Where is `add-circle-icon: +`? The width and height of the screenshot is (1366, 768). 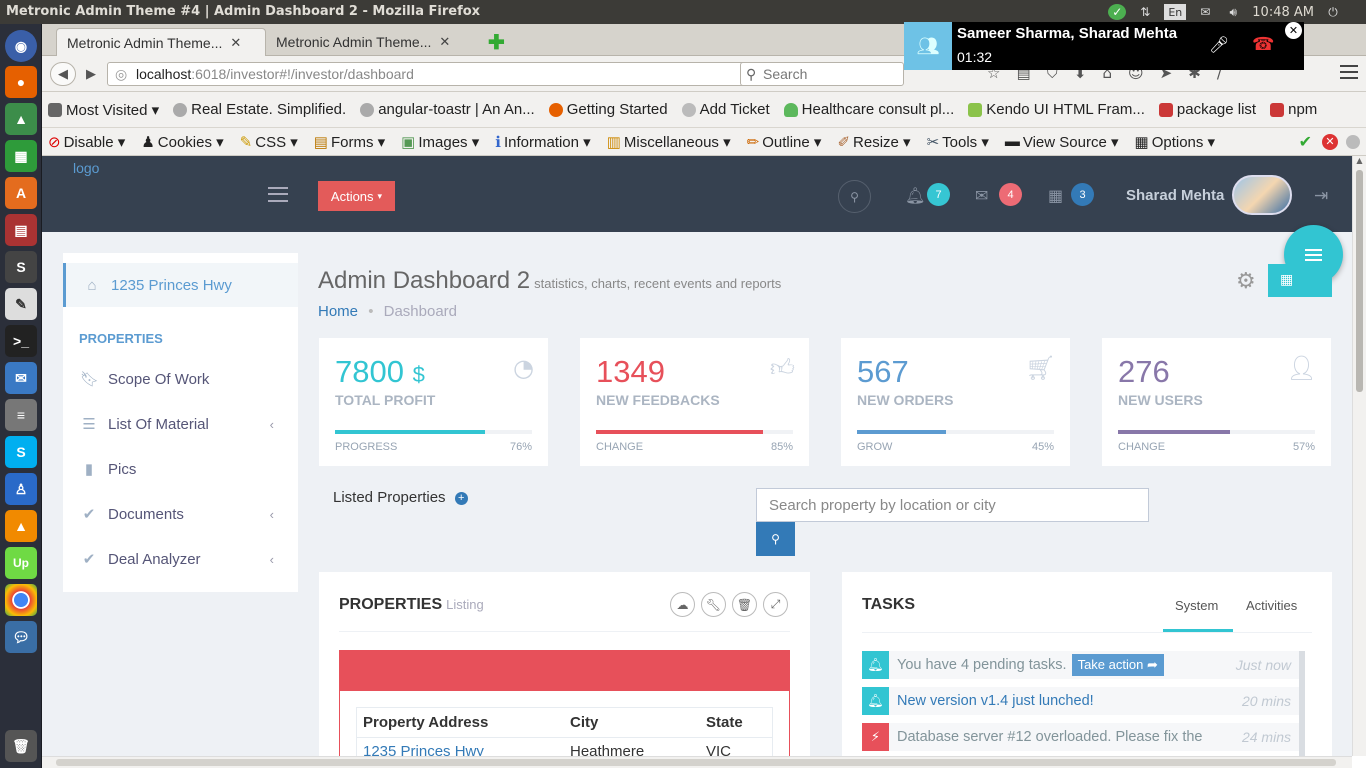 add-circle-icon: + is located at coordinates (461, 498).